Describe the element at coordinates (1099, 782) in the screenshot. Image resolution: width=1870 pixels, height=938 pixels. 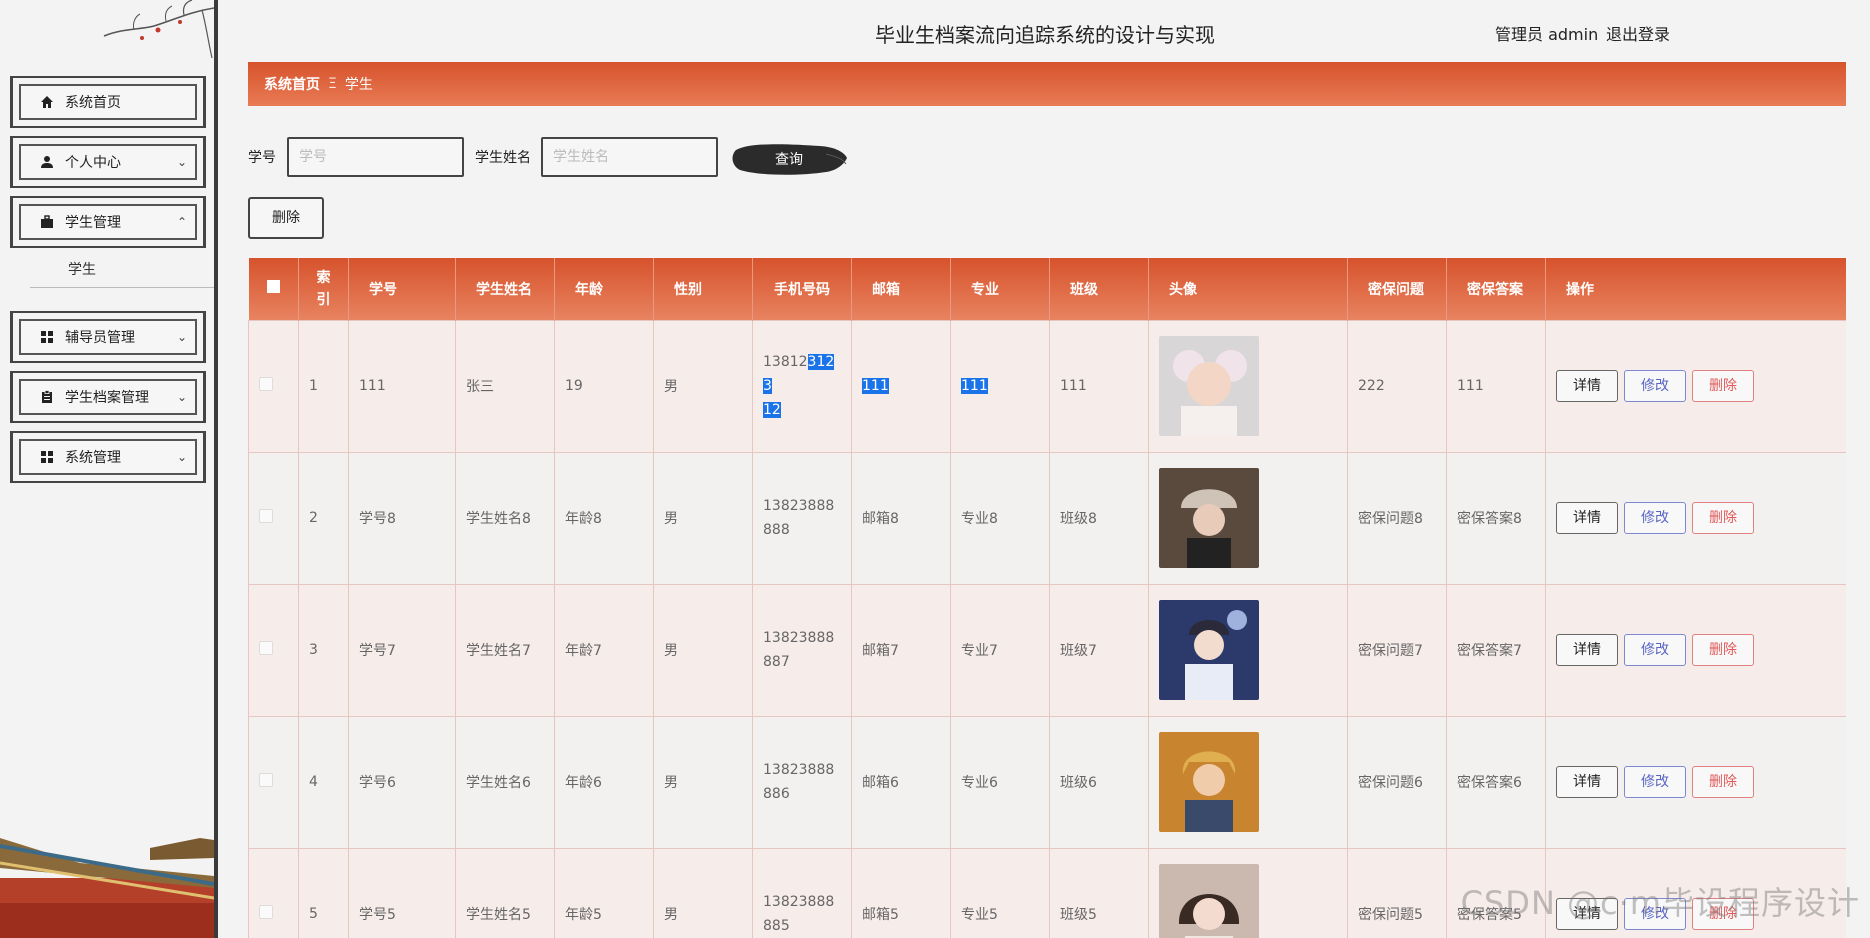
I see `class-cell: 班级6` at that location.